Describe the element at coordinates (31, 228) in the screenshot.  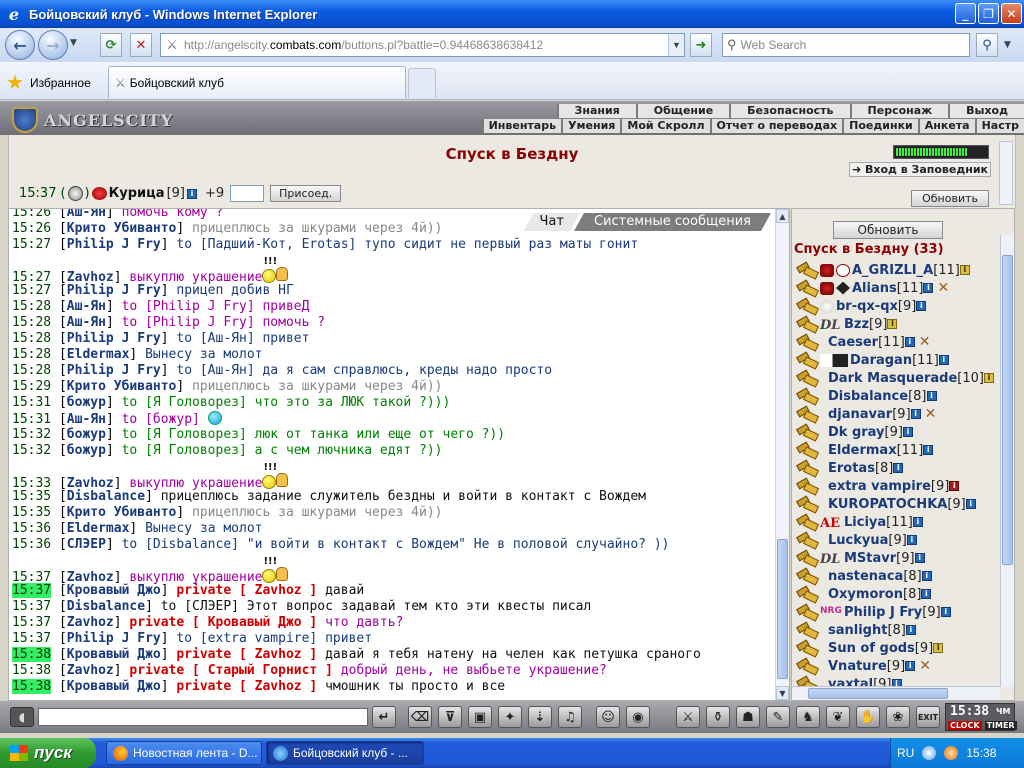
I see `message-time: 15:26` at that location.